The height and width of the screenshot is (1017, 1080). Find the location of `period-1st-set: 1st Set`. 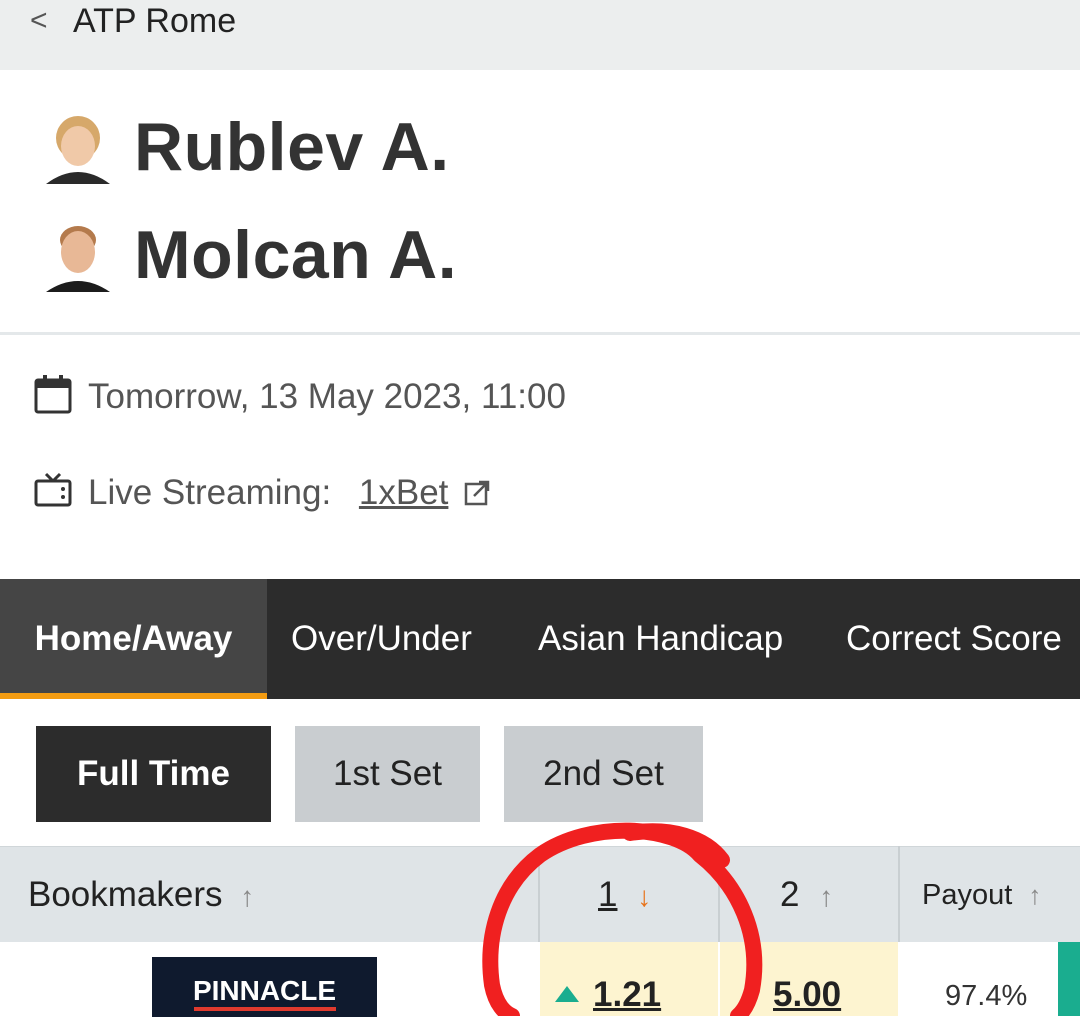

period-1st-set: 1st Set is located at coordinates (387, 774).